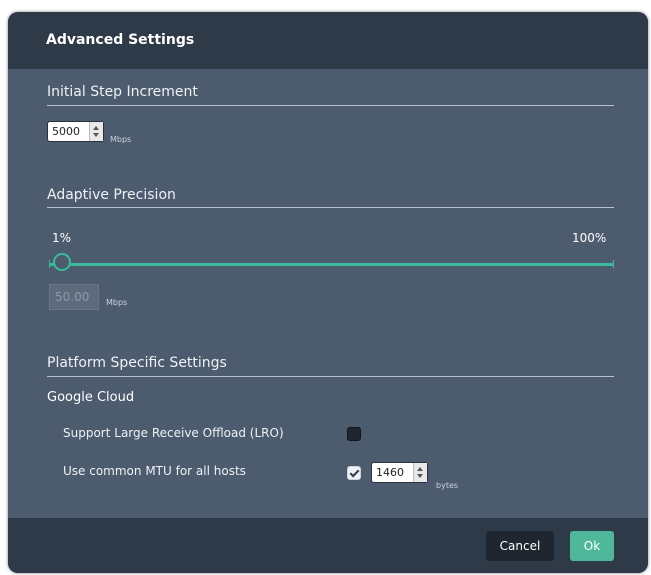 Image resolution: width=651 pixels, height=575 pixels. What do you see at coordinates (331, 264) in the screenshot?
I see `precision-slider-track` at bounding box center [331, 264].